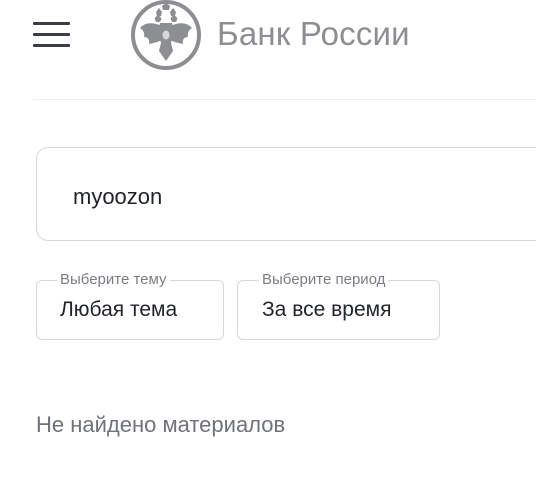 Image resolution: width=536 pixels, height=494 pixels. Describe the element at coordinates (313, 33) in the screenshot. I see `logo-text: Банк России` at that location.